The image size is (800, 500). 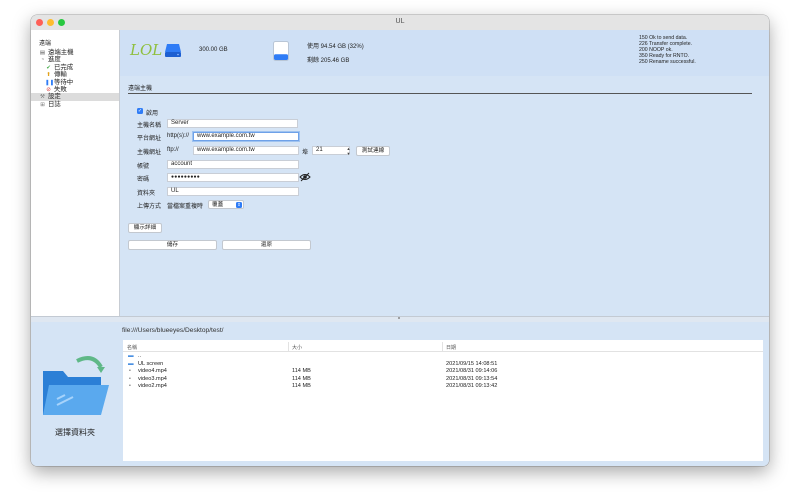 I want to click on sidebar-item-label: 已完成, so click(x=64, y=67).